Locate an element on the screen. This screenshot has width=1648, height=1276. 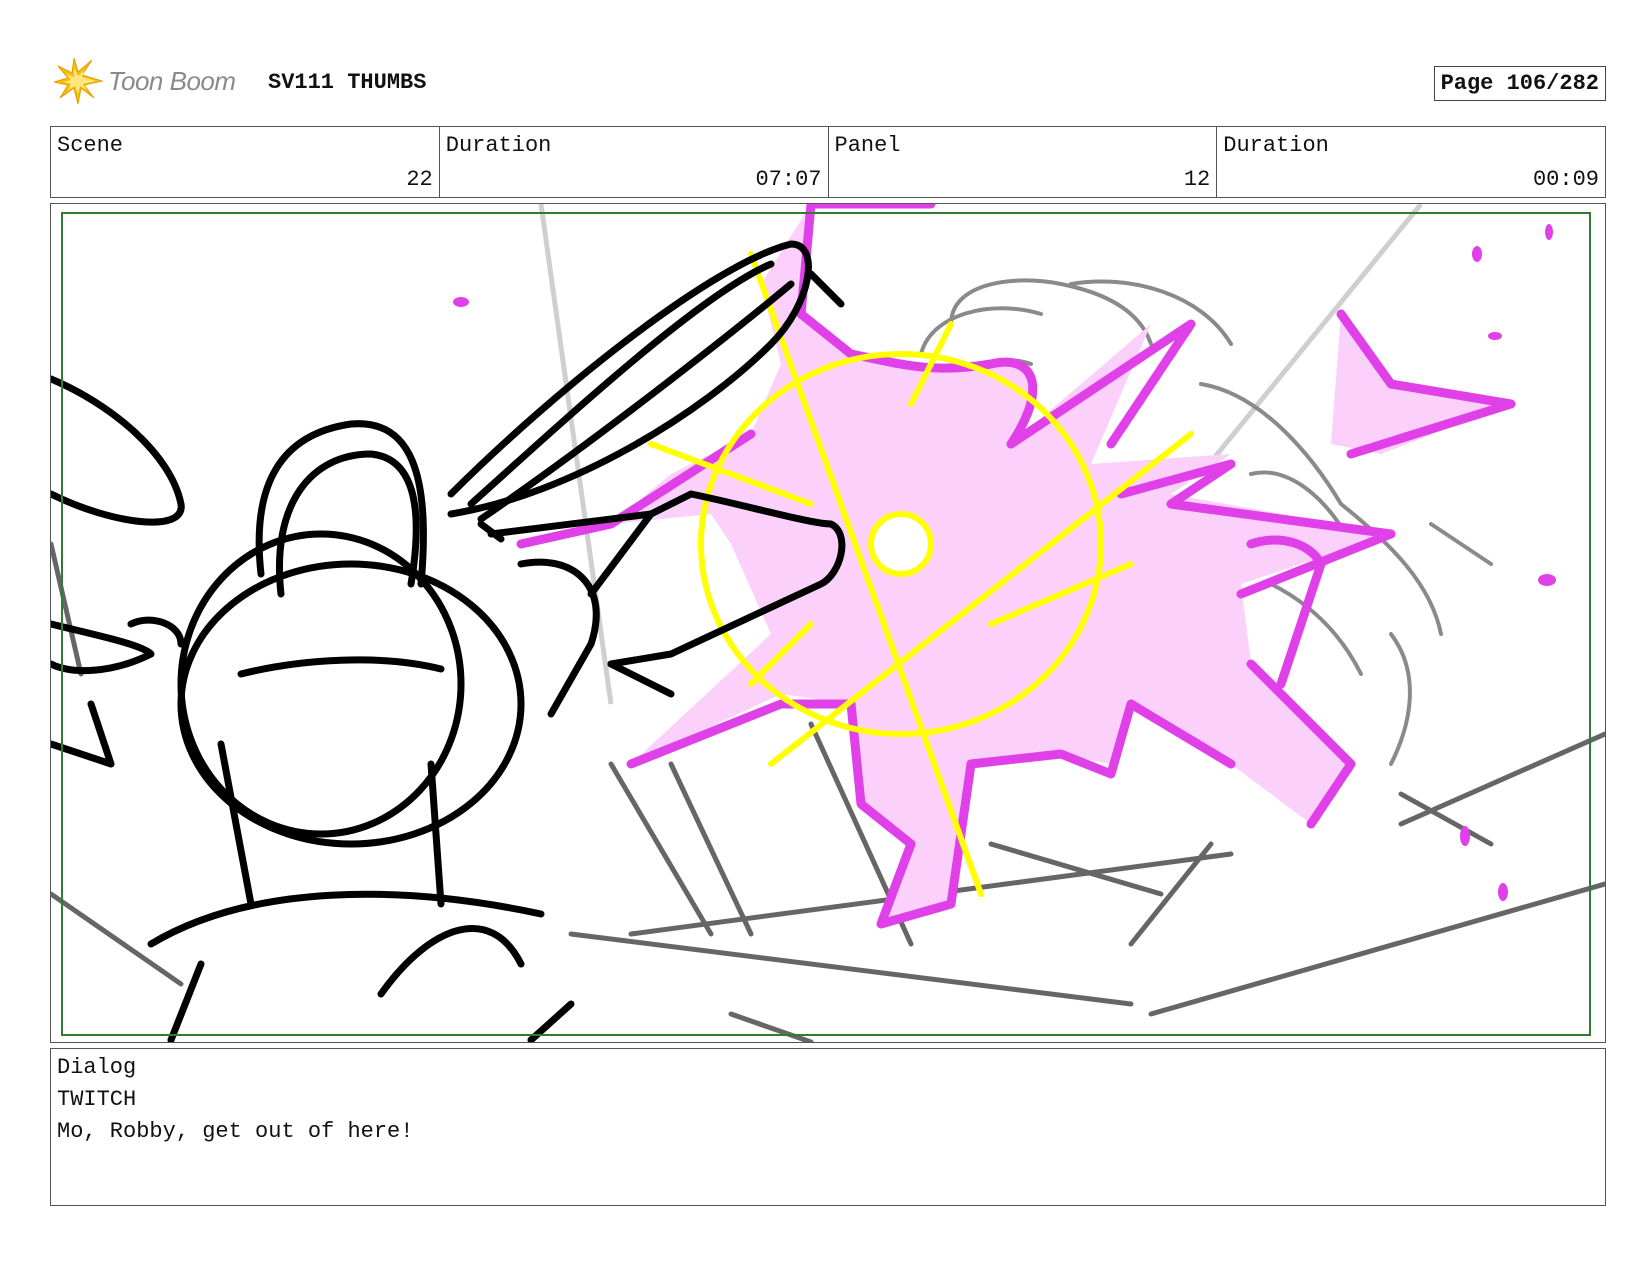
scene-value: 22 is located at coordinates (419, 179).